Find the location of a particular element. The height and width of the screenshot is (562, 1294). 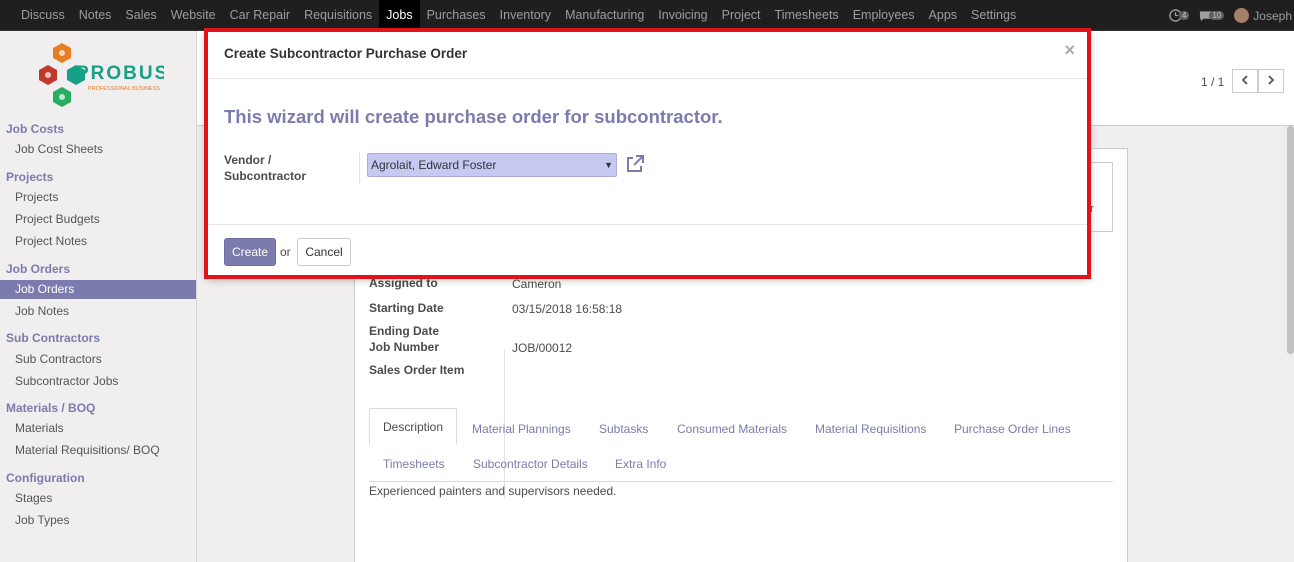

caret-down-icon: ▼ is located at coordinates (608, 165).